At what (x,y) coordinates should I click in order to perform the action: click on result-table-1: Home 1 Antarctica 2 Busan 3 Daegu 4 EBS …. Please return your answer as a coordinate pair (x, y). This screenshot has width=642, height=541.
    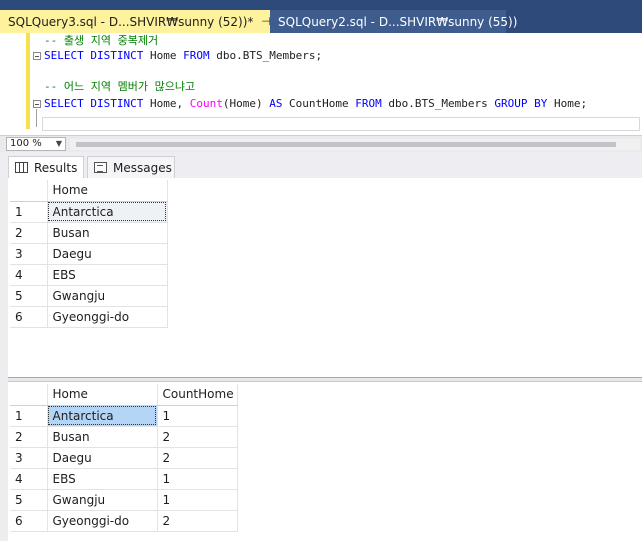
    Looking at the image, I should click on (89, 254).